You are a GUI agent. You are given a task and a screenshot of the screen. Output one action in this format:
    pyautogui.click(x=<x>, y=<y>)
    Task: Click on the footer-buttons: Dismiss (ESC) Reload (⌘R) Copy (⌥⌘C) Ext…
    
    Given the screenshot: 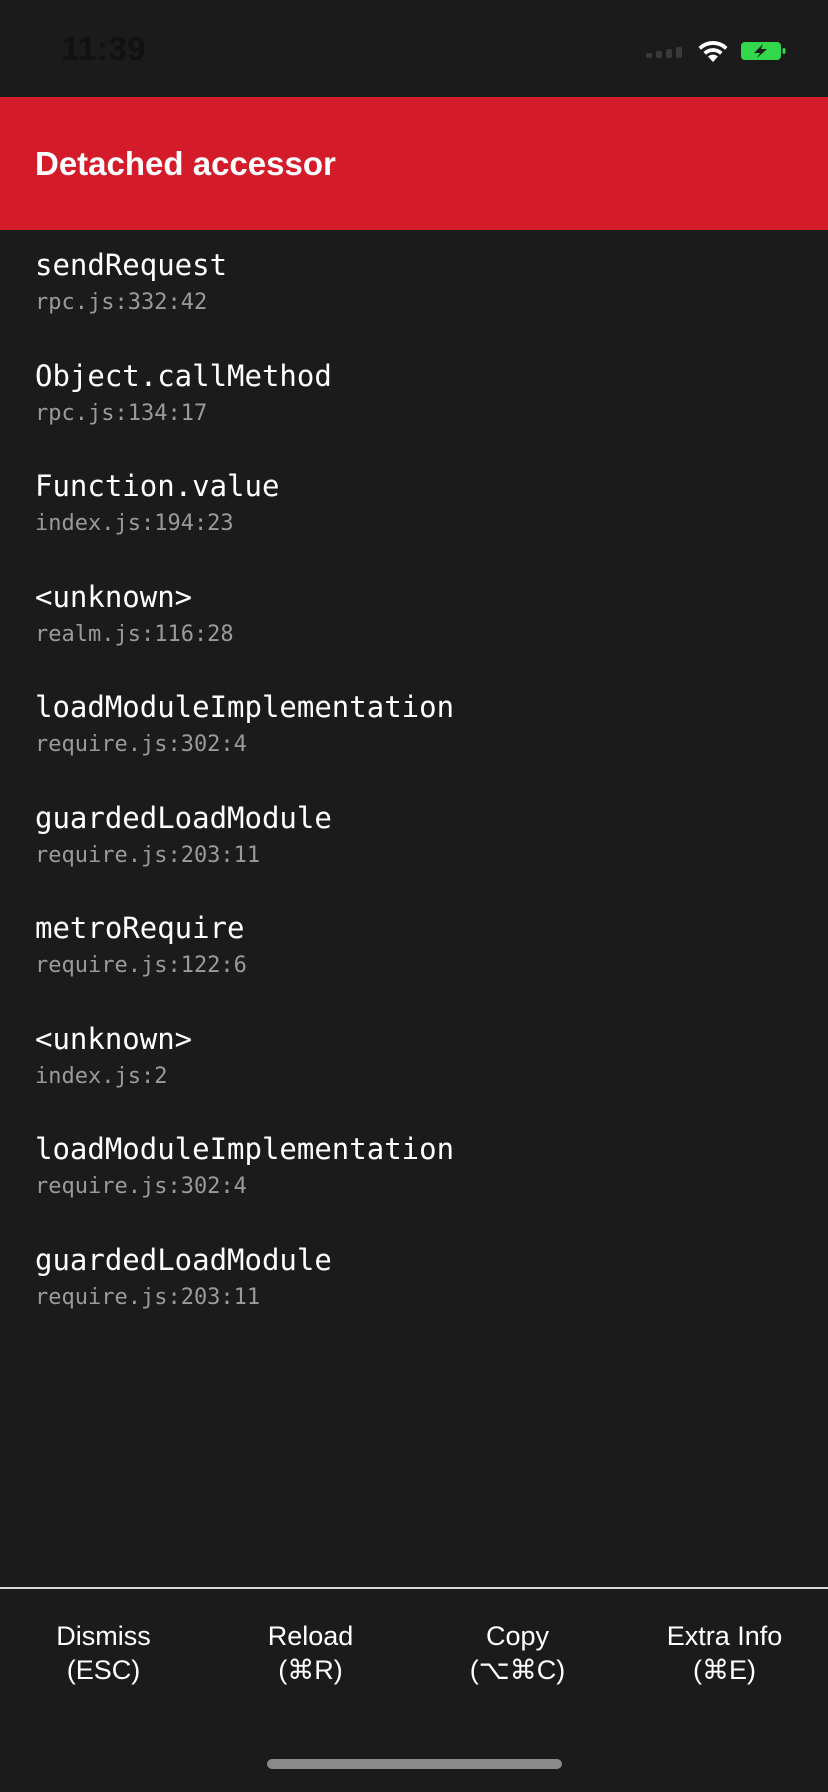 What is the action you would take?
    pyautogui.click(x=414, y=1638)
    